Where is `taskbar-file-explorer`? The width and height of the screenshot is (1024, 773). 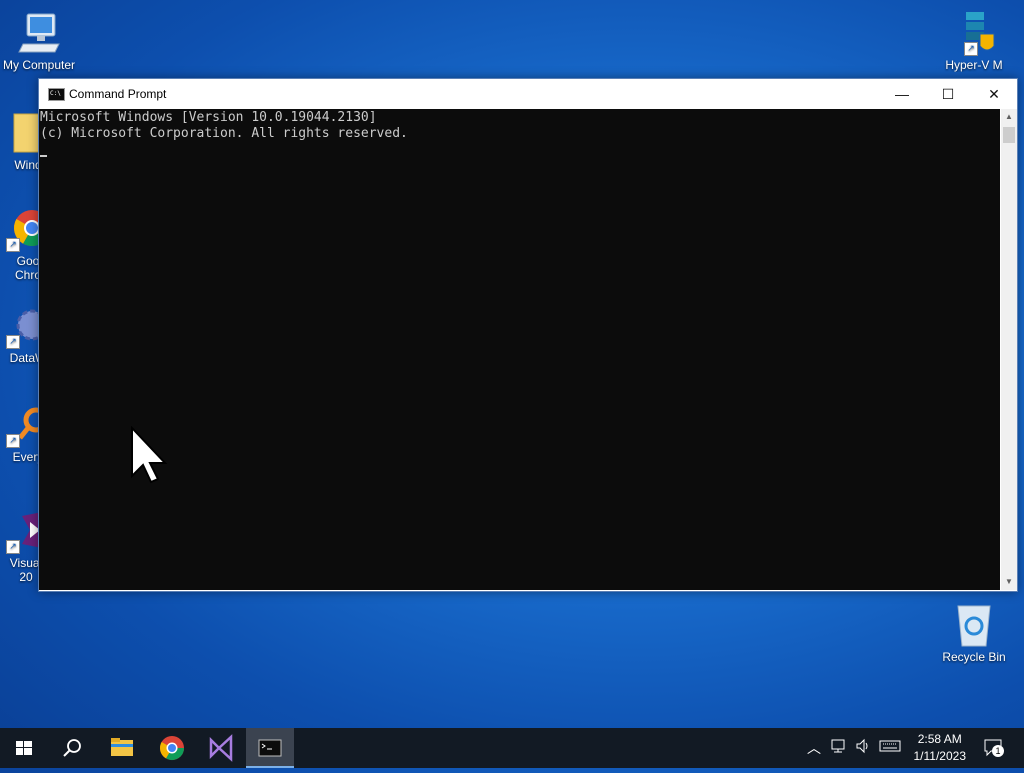 taskbar-file-explorer is located at coordinates (122, 748).